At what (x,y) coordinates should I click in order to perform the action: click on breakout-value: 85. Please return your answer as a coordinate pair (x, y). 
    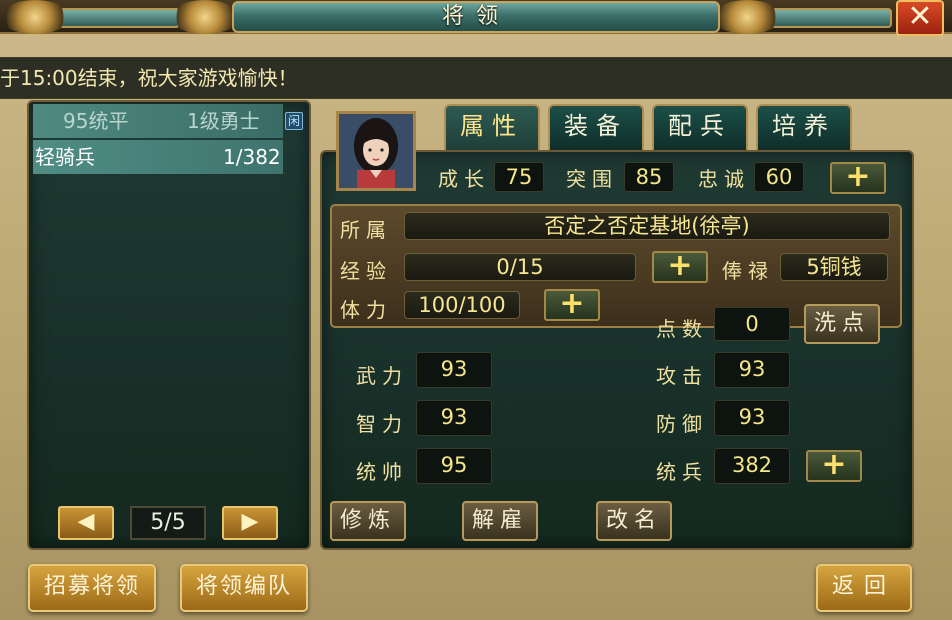
    Looking at the image, I should click on (649, 177).